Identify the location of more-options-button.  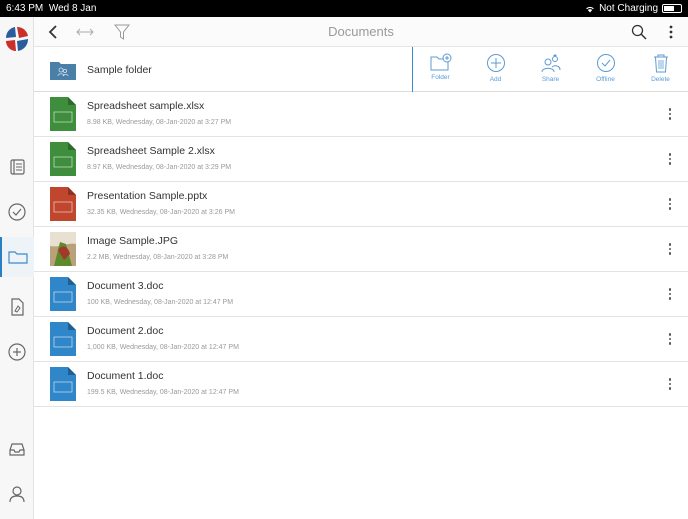
(671, 32).